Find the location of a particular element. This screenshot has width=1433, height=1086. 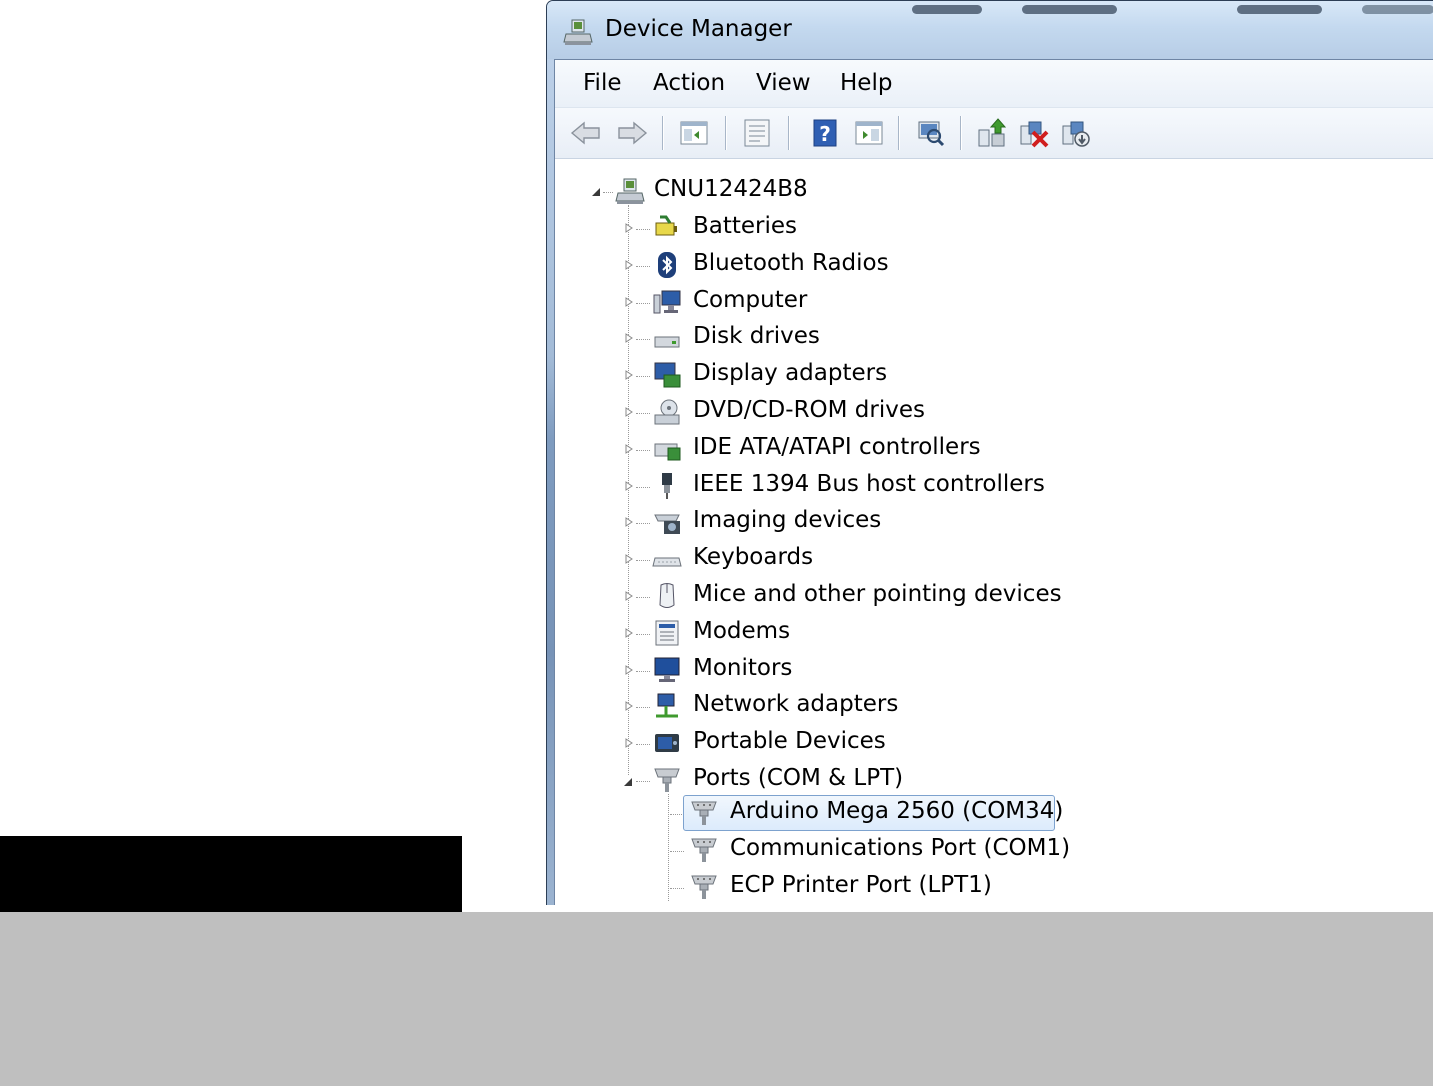

device-manager-icon is located at coordinates (578, 32).